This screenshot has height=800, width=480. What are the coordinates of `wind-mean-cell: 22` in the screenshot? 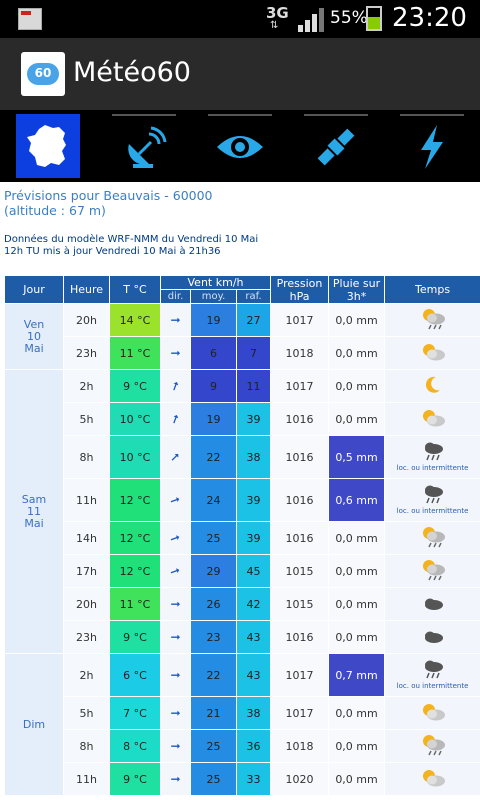 It's located at (213, 675).